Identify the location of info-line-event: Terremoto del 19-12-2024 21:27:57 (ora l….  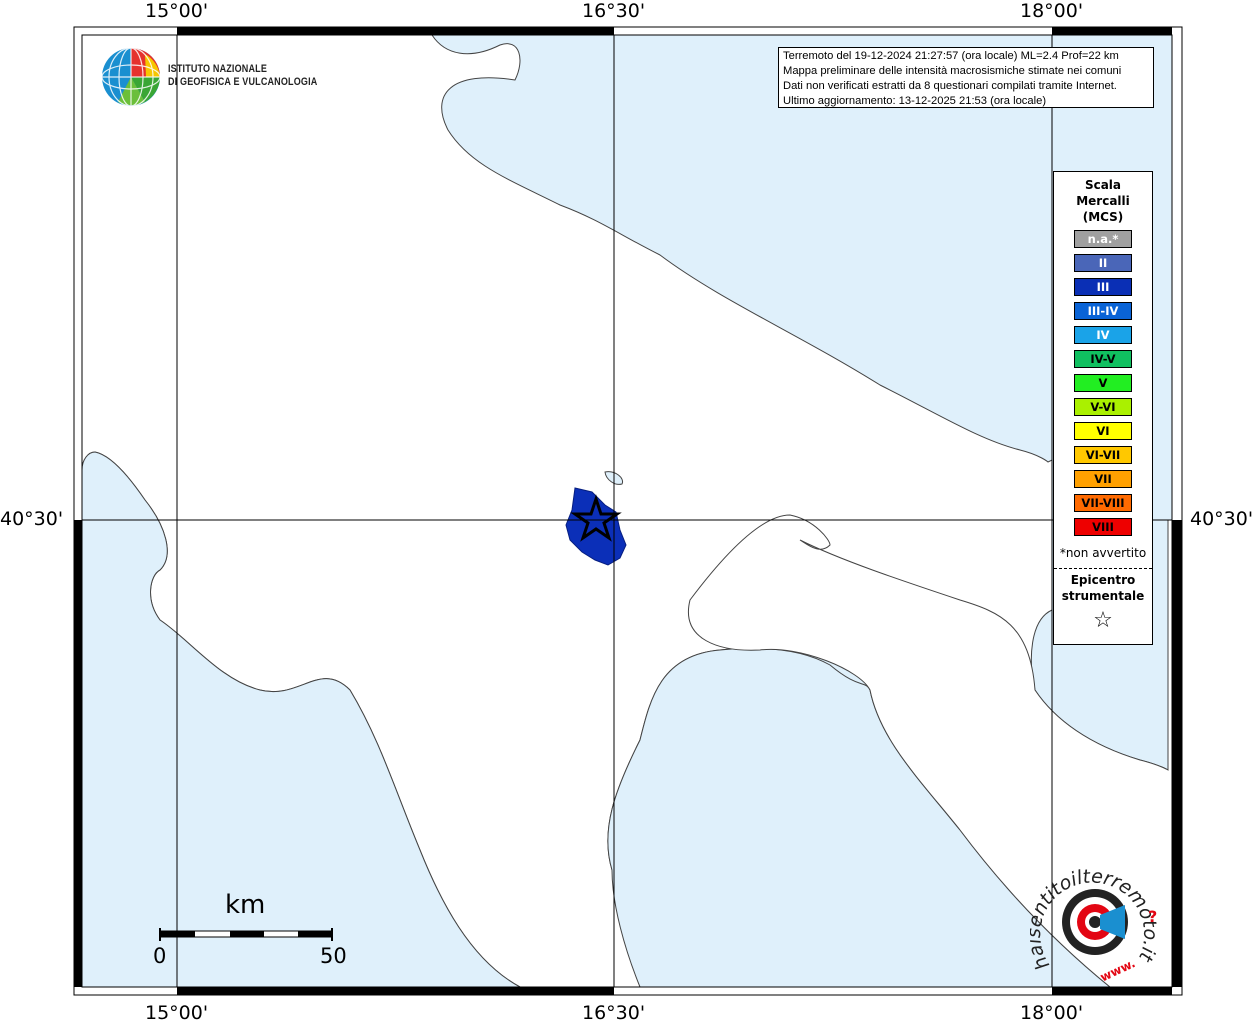
(951, 56).